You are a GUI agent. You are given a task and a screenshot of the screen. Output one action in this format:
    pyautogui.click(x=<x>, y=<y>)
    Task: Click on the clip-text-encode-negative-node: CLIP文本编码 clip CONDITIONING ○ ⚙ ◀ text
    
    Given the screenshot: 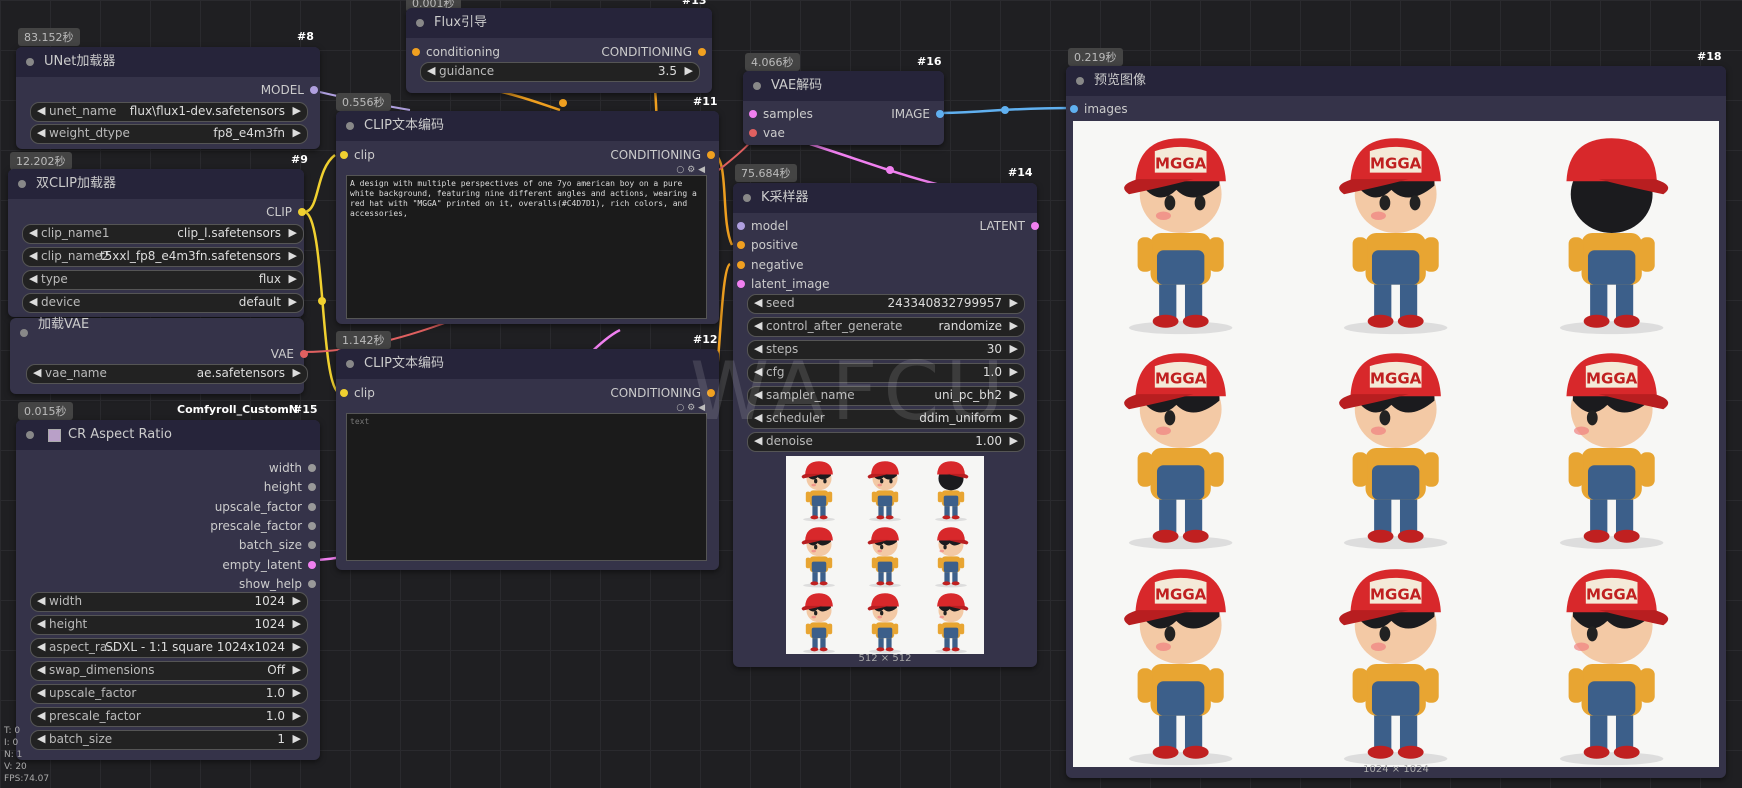 What is the action you would take?
    pyautogui.click(x=527, y=459)
    